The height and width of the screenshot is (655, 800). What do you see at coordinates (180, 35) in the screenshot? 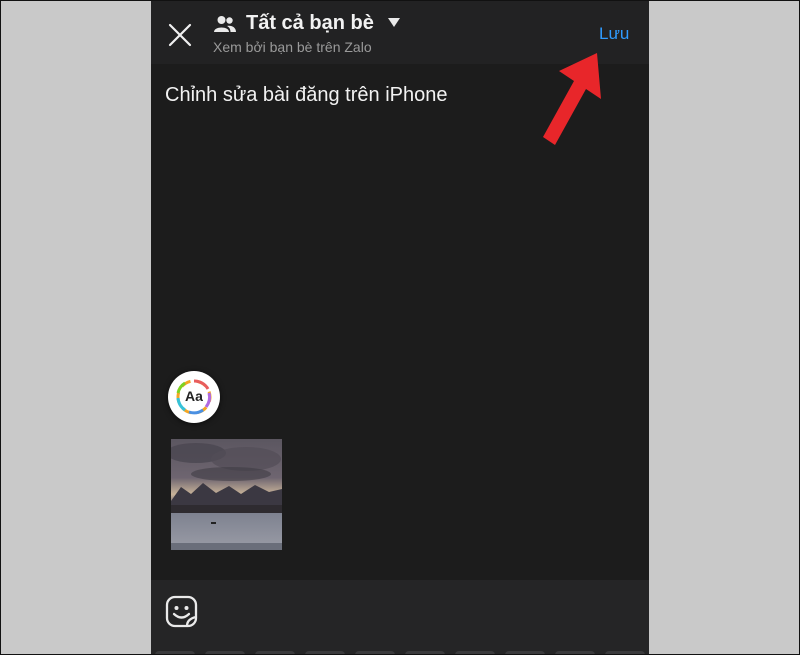
I see `close-icon` at bounding box center [180, 35].